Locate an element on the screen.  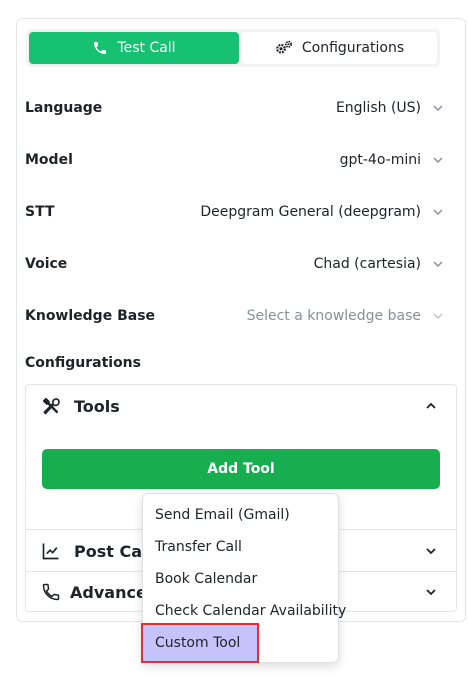
tab-test-call: Test Call is located at coordinates (134, 48).